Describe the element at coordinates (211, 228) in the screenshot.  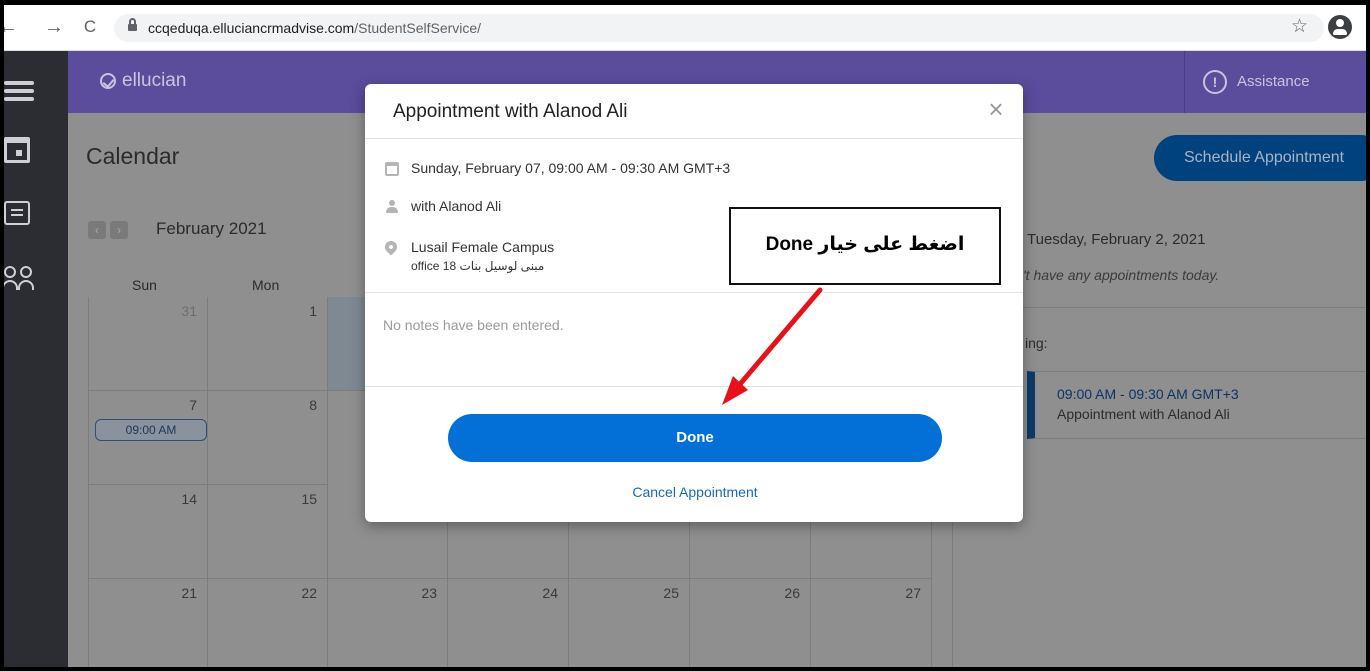
I see `month-label: February 2021` at that location.